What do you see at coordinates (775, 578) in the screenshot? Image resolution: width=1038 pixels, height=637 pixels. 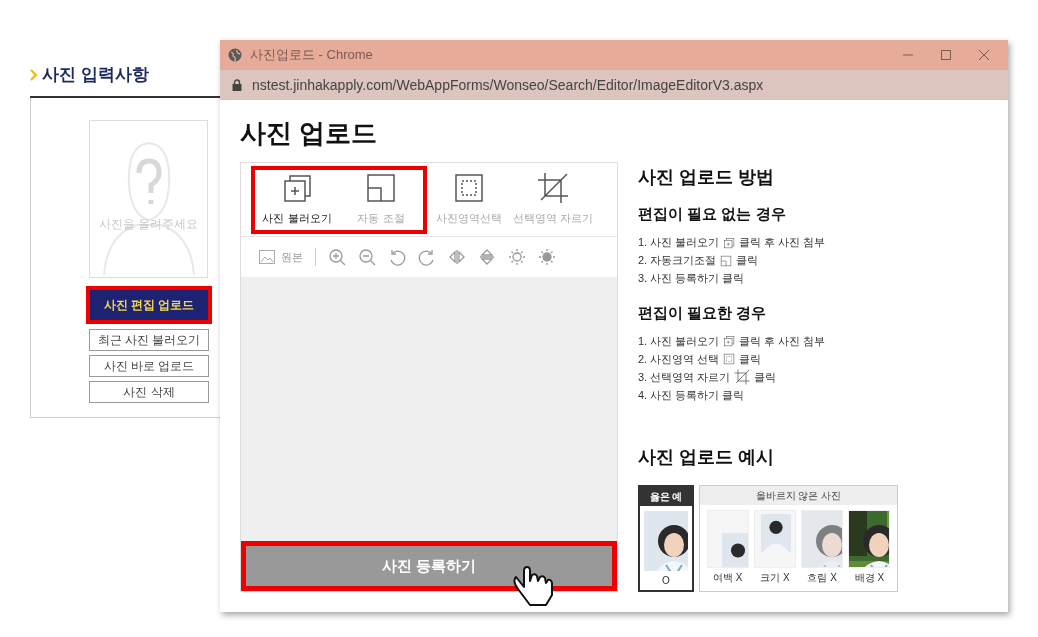 I see `photo-caption: 크기 X` at bounding box center [775, 578].